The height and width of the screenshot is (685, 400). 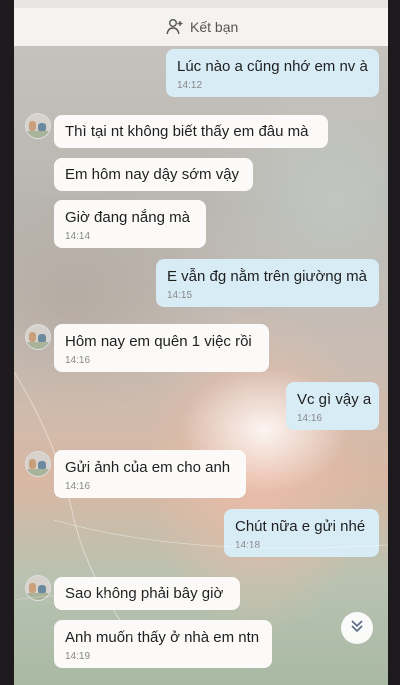 I want to click on message-bubble-incoming: Gửi ảnh của em cho anh 14:16, so click(x=150, y=474).